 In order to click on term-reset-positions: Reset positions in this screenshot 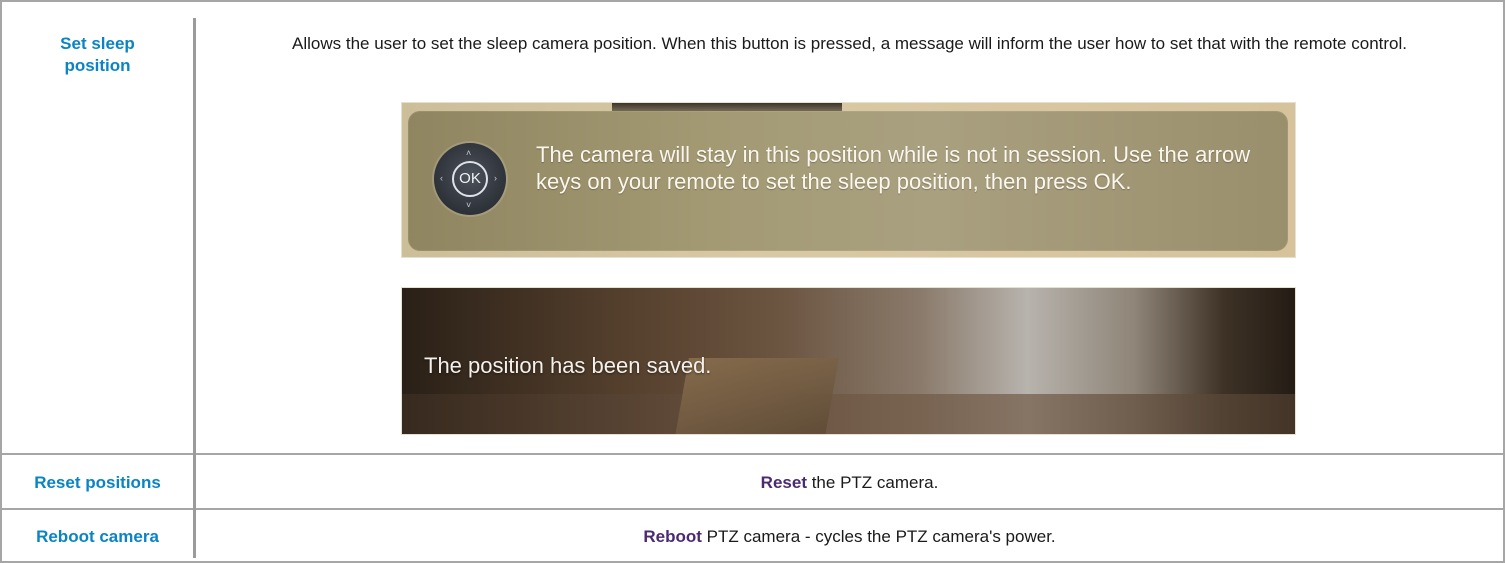, I will do `click(97, 483)`.